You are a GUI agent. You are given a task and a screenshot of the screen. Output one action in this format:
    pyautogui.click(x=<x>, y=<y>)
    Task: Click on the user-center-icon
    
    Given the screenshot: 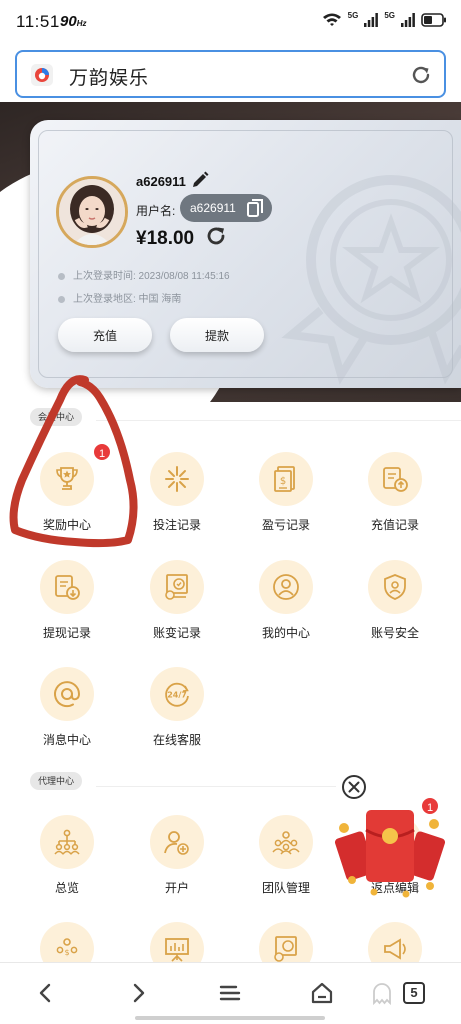 What is the action you would take?
    pyautogui.click(x=286, y=587)
    